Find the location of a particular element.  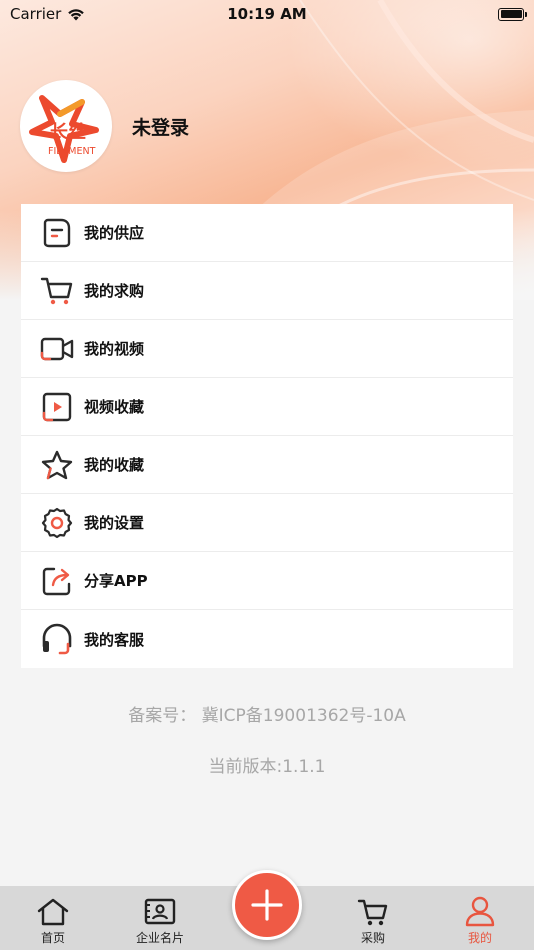

menu-item-video-favorites: 视频收藏 is located at coordinates (267, 407).